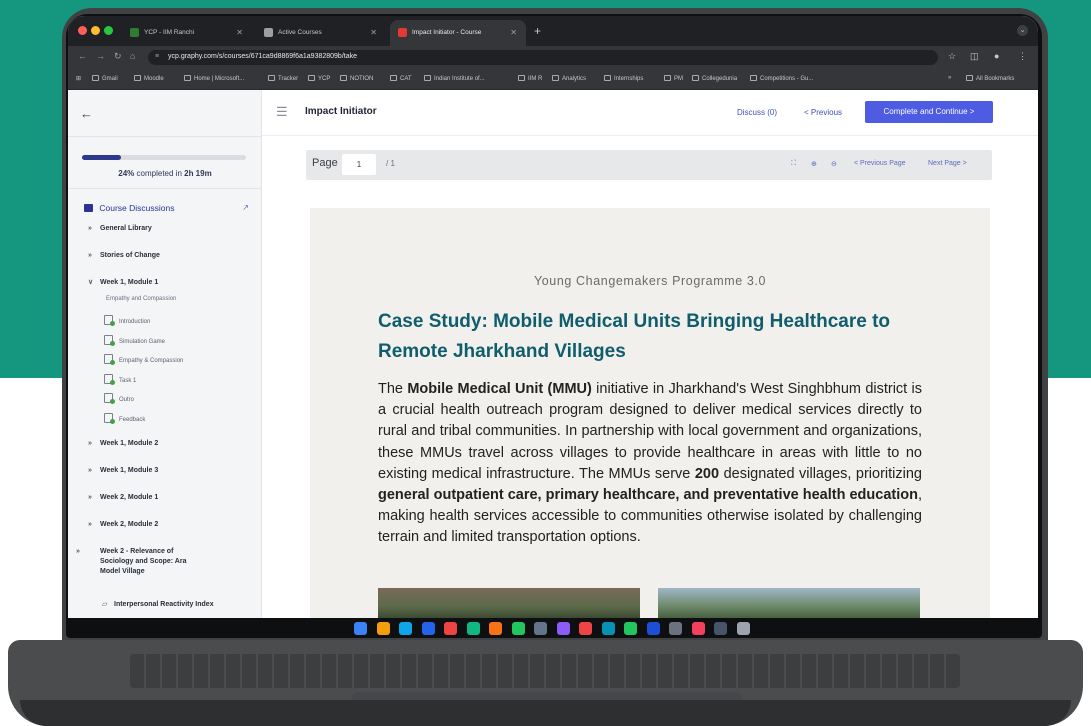 Image resolution: width=1091 pixels, height=726 pixels. Describe the element at coordinates (166, 209) in the screenshot. I see `course-discussions-link: Course Discussions ↗` at that location.